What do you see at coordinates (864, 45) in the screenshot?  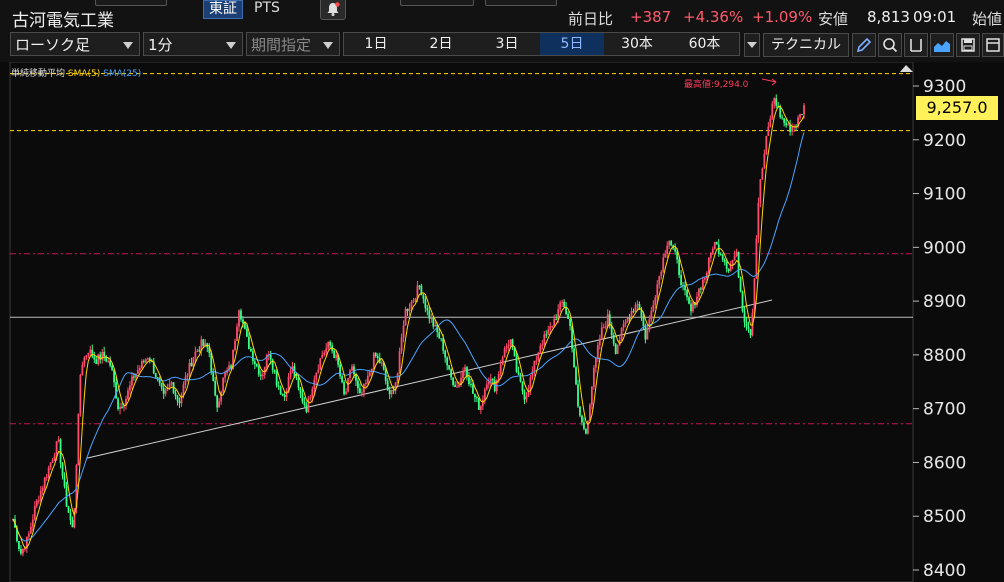 I see `draw-tool-button` at bounding box center [864, 45].